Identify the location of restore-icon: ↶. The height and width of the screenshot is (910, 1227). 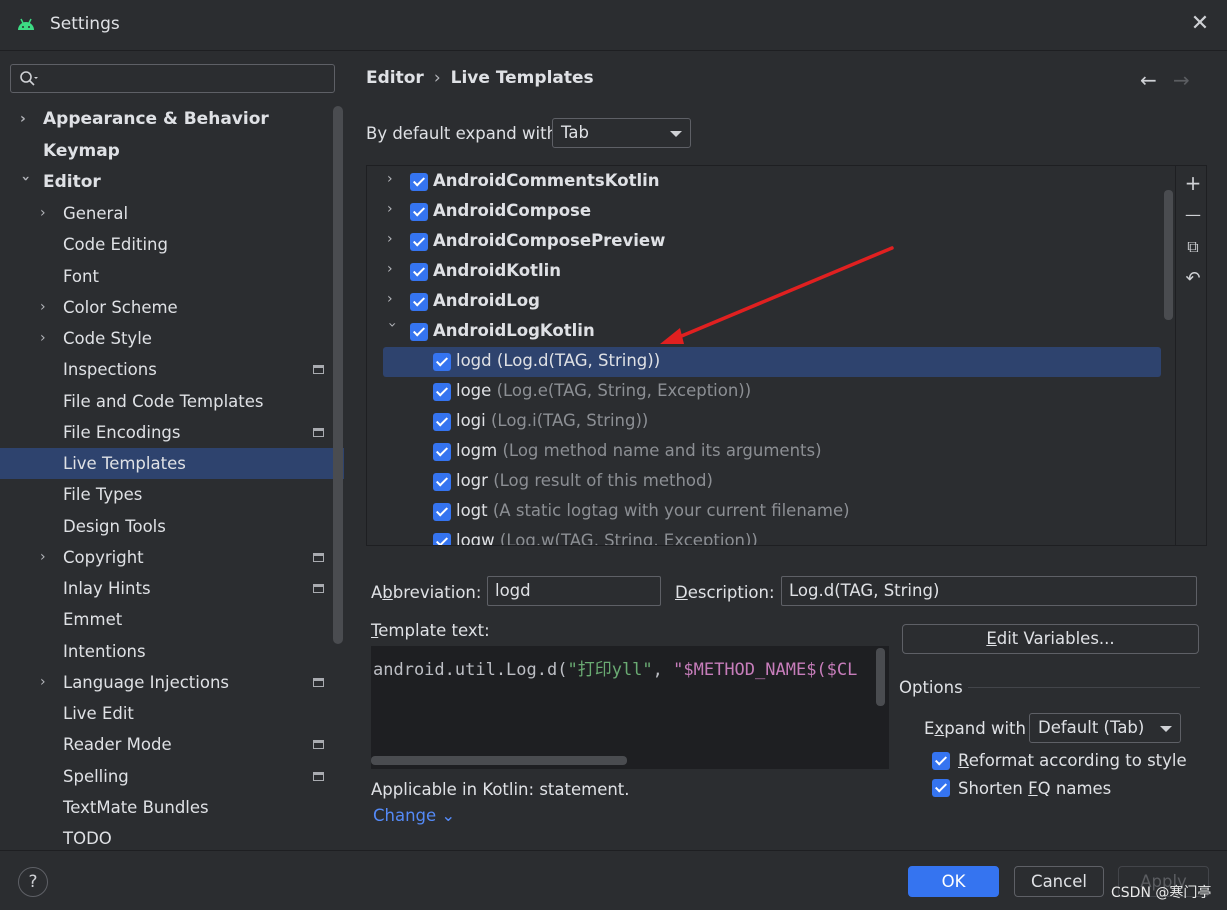
(1193, 279).